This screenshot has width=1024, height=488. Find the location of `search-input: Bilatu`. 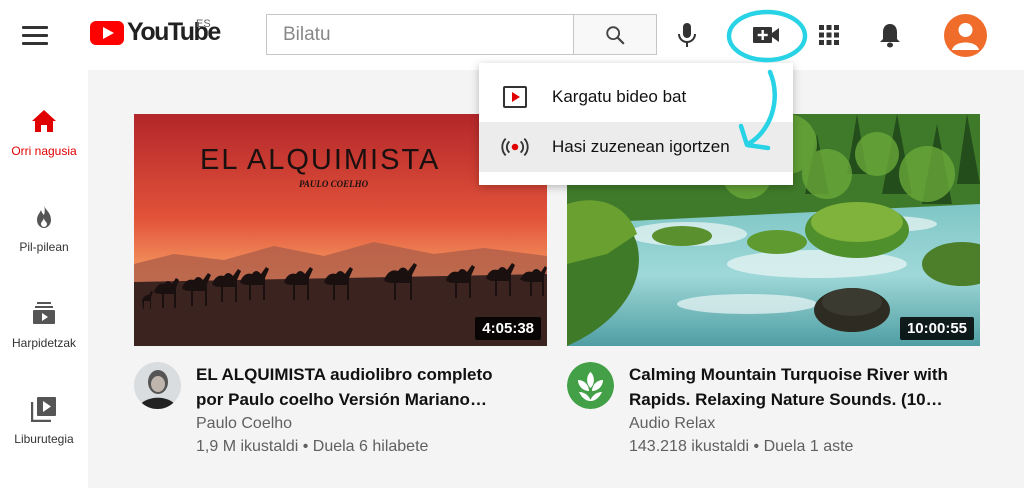

search-input: Bilatu is located at coordinates (420, 34).